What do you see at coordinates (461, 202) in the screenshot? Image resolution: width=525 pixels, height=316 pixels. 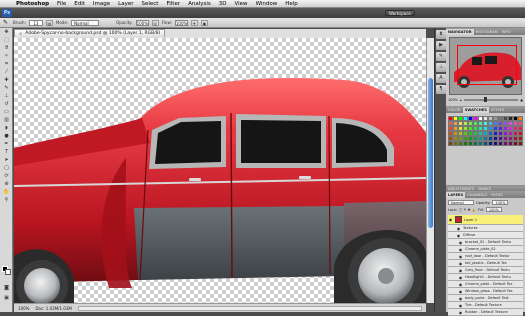 I see `blend-mode-dropdown: Normal` at bounding box center [461, 202].